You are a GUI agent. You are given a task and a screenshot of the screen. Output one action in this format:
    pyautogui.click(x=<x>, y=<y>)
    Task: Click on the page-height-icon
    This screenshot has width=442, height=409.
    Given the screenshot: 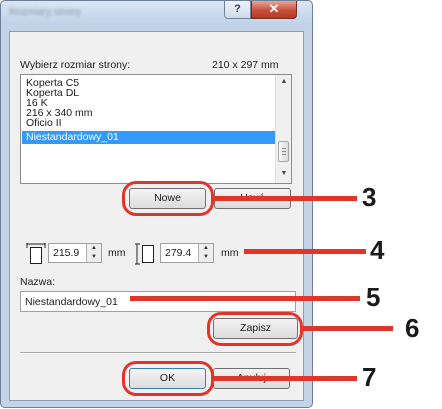 What is the action you would take?
    pyautogui.click(x=144, y=254)
    